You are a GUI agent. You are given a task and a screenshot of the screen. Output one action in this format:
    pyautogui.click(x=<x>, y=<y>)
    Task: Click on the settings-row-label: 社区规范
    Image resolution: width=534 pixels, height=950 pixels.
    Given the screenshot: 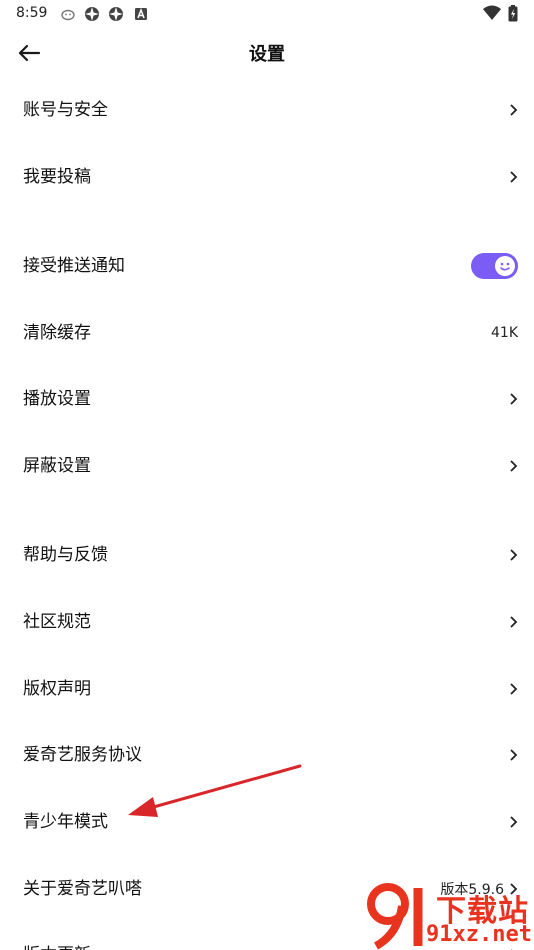 What is the action you would take?
    pyautogui.click(x=57, y=622)
    